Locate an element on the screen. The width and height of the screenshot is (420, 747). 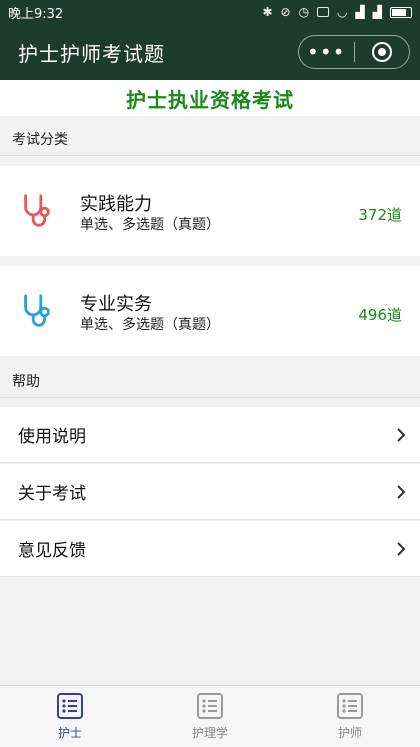
help-item-label: 使用说明 is located at coordinates (52, 437).